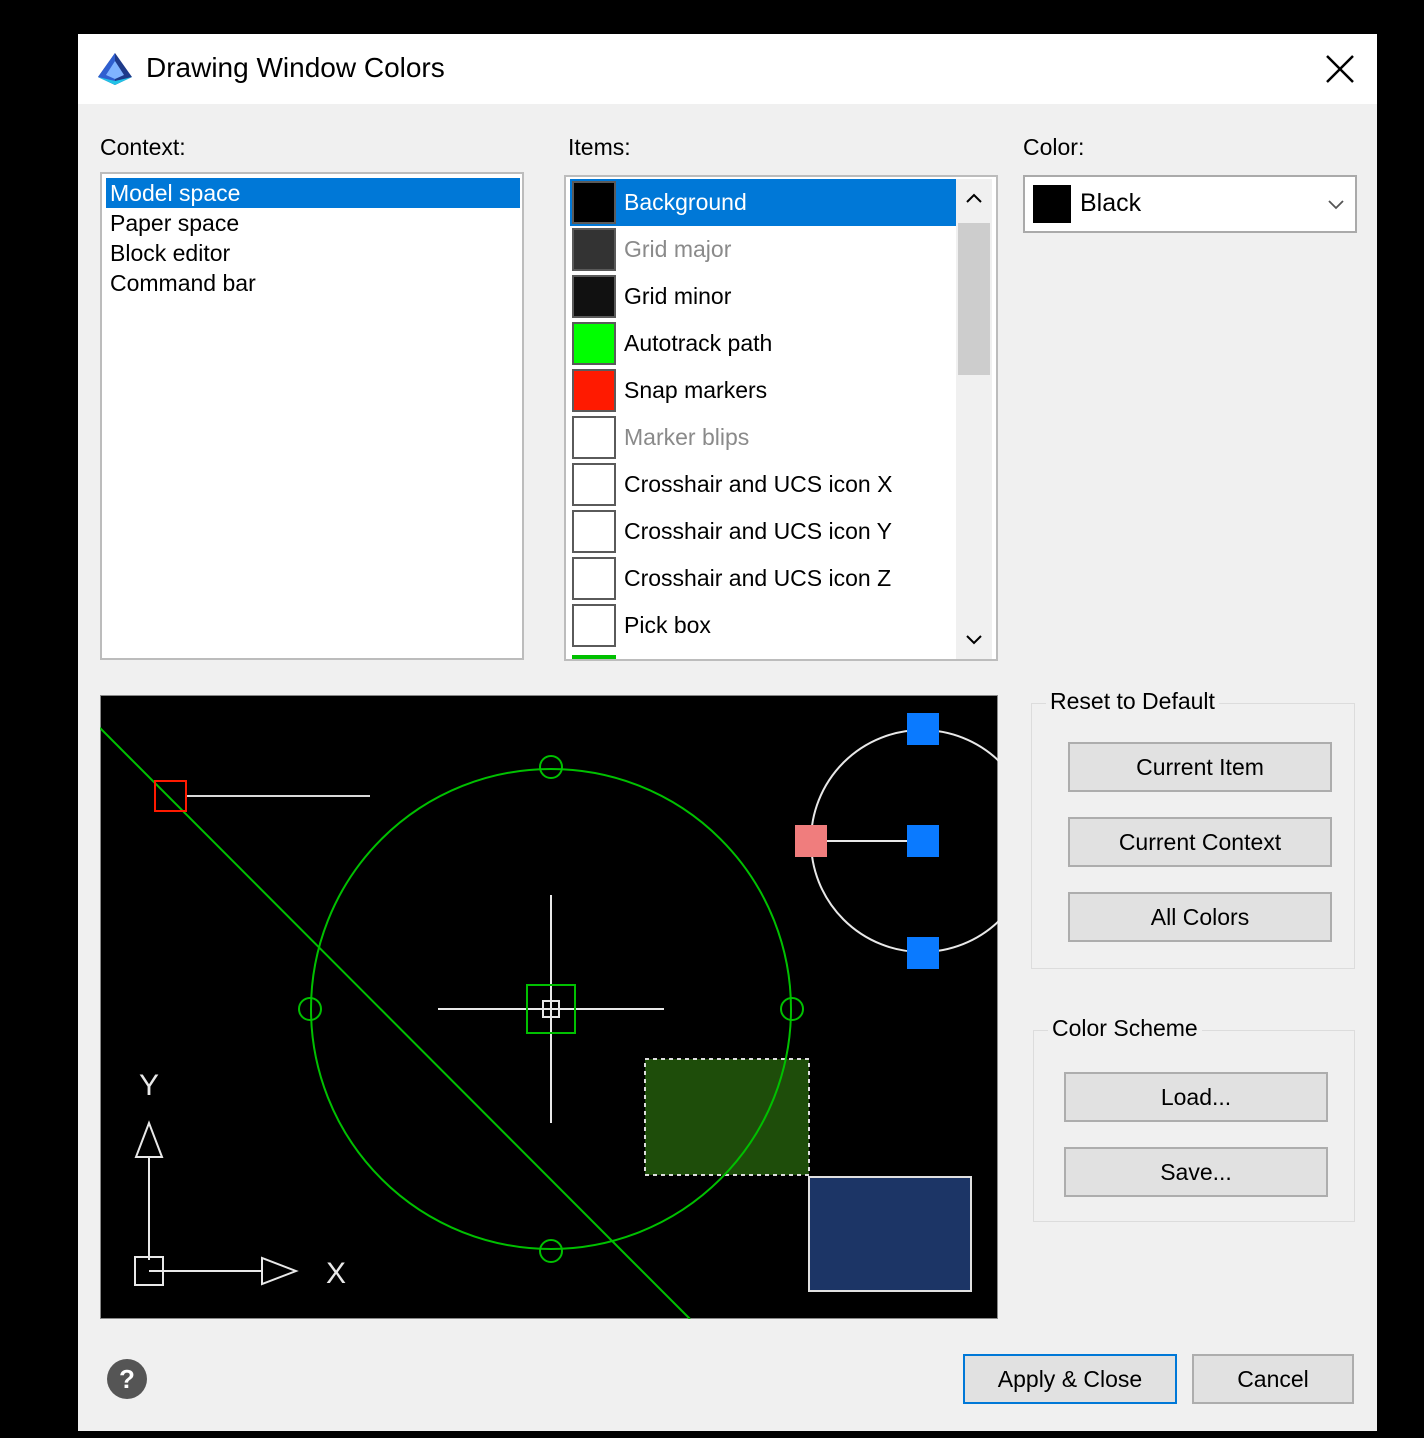 Image resolution: width=1424 pixels, height=1438 pixels. I want to click on item-label: Marker blips, so click(687, 437).